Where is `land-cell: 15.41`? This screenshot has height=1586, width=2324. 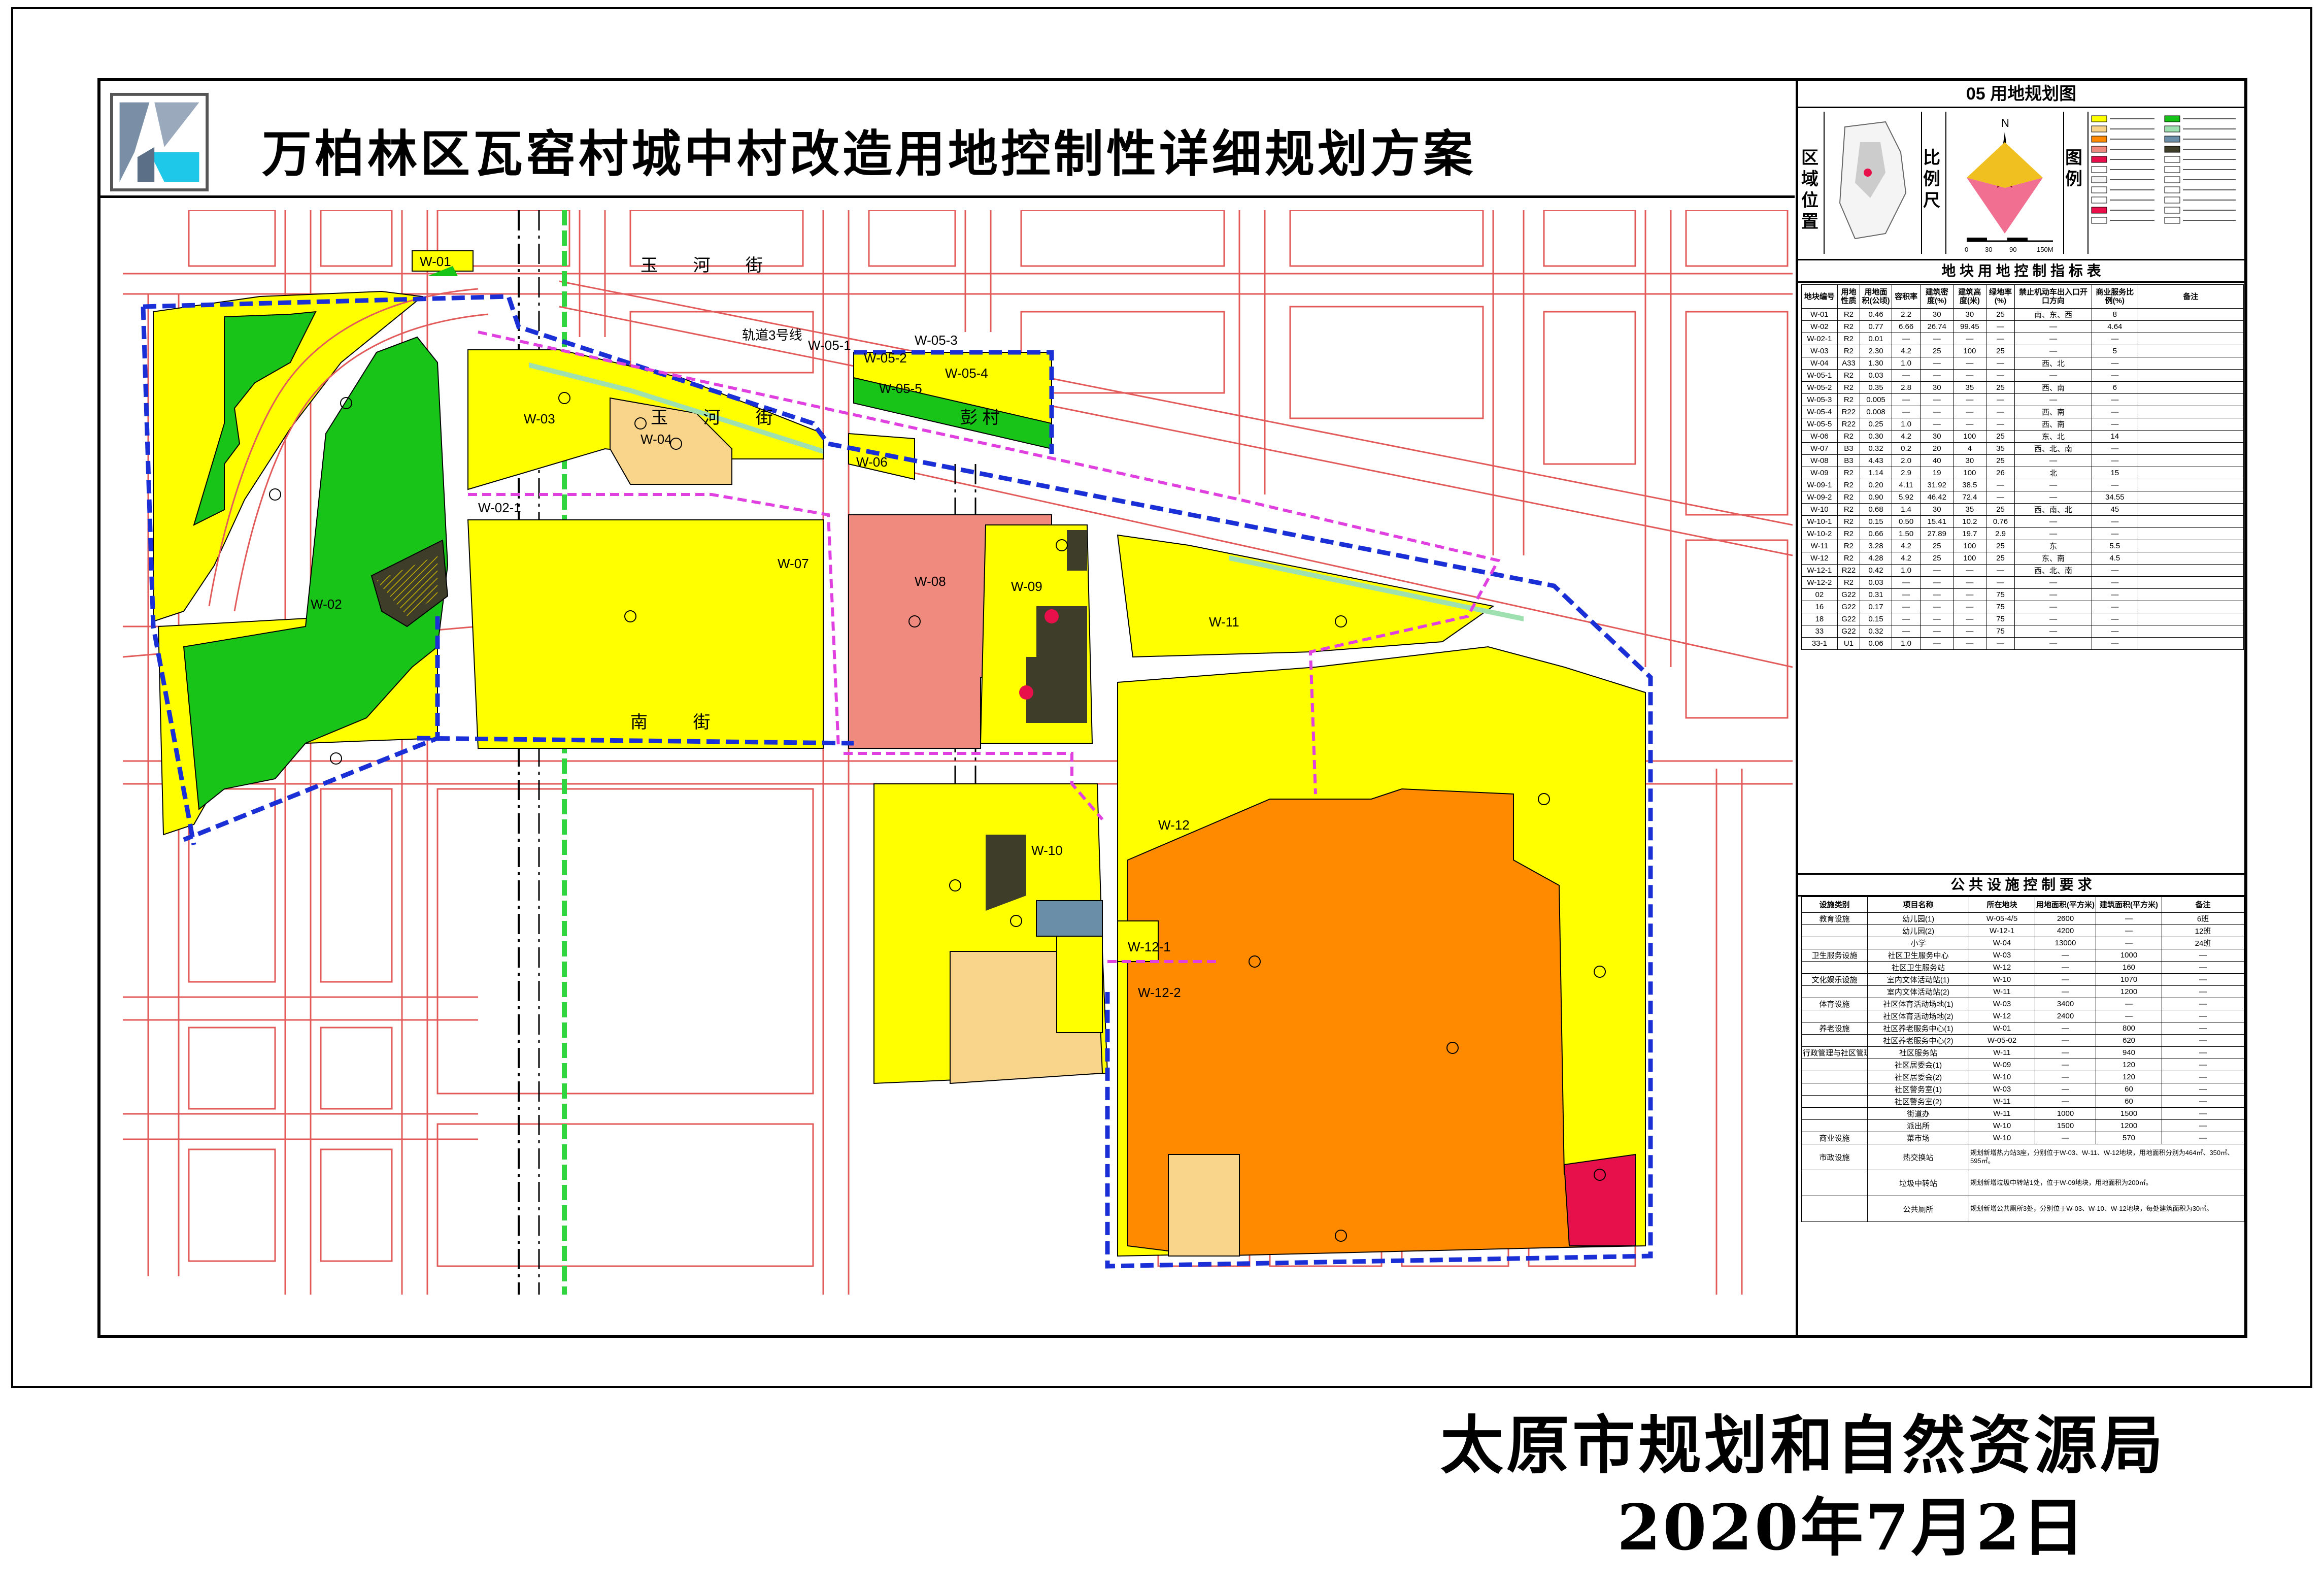
land-cell: 15.41 is located at coordinates (1937, 521).